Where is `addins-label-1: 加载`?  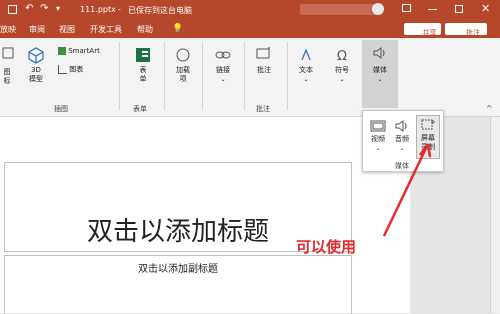 addins-label-1: 加载 is located at coordinates (183, 70).